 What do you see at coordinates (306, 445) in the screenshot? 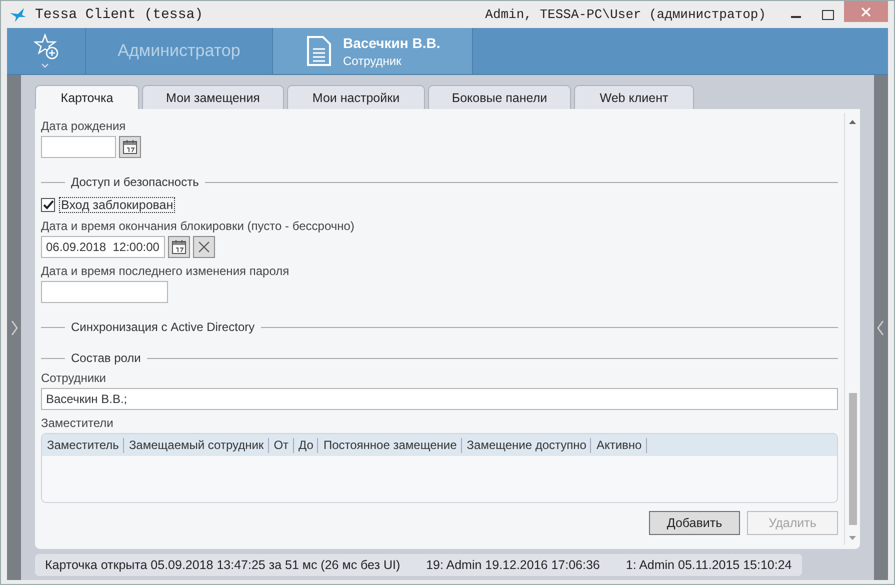
I see `column-header: До` at bounding box center [306, 445].